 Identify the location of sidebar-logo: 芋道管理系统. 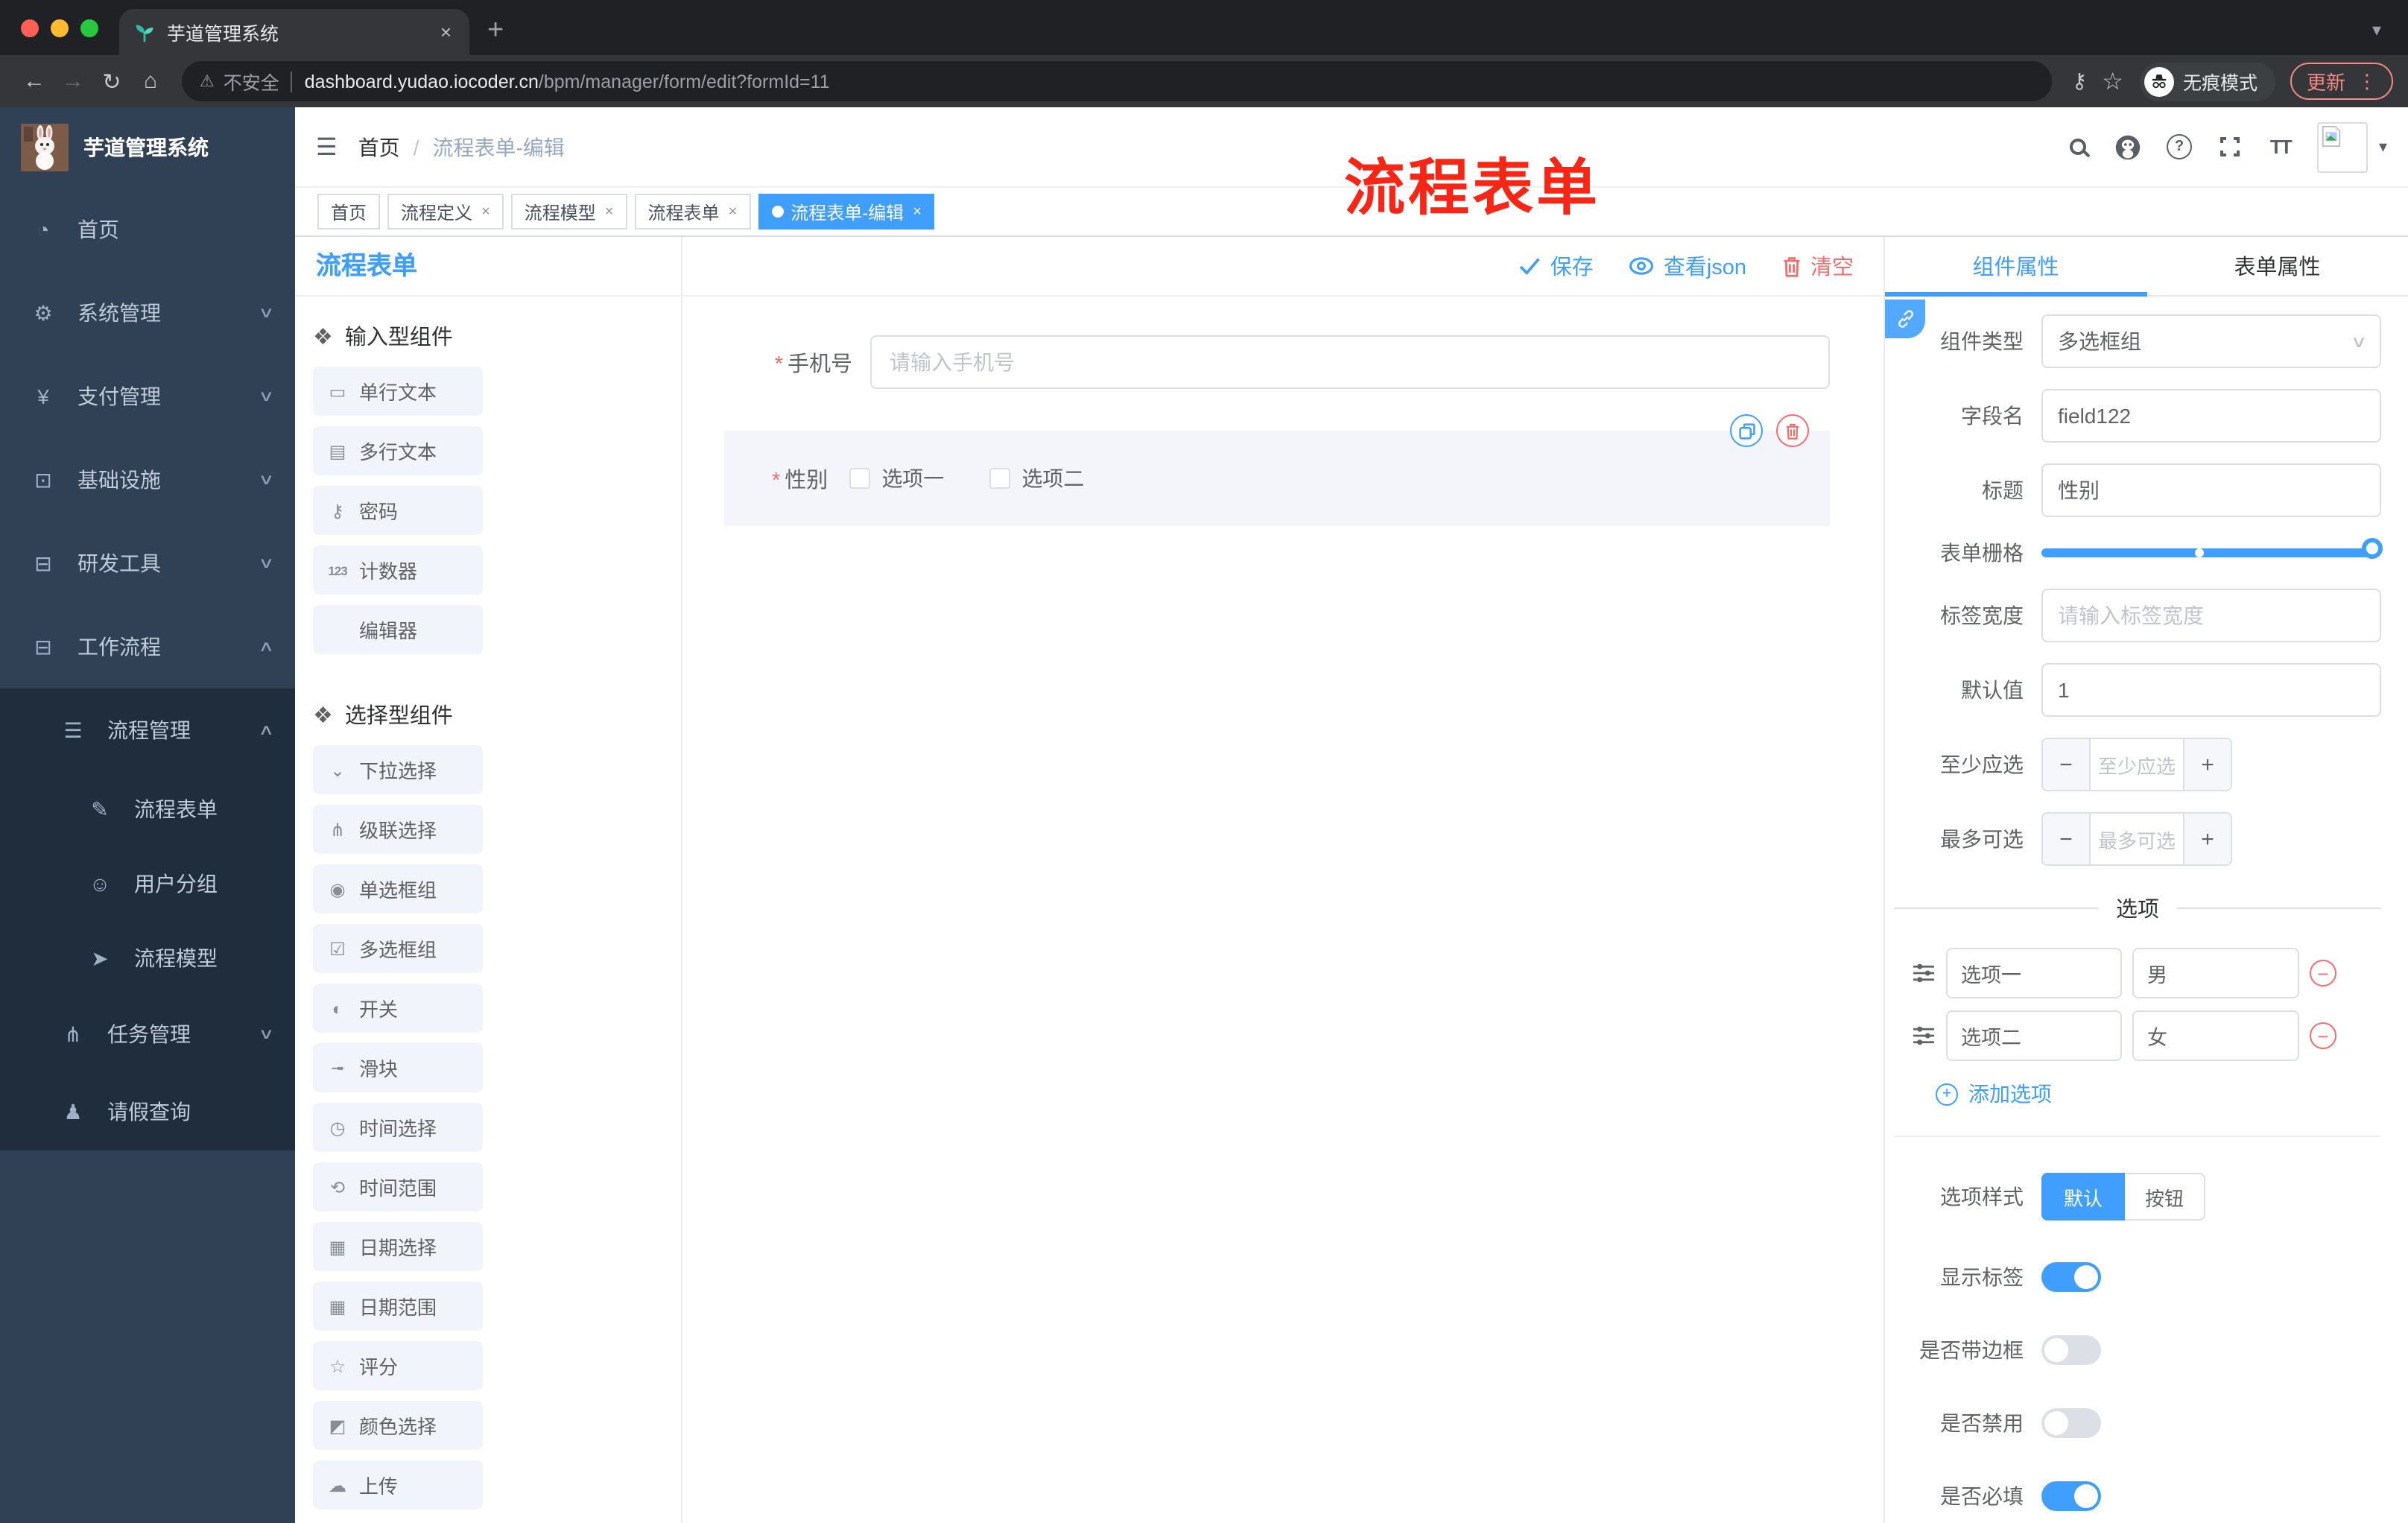
(147, 147).